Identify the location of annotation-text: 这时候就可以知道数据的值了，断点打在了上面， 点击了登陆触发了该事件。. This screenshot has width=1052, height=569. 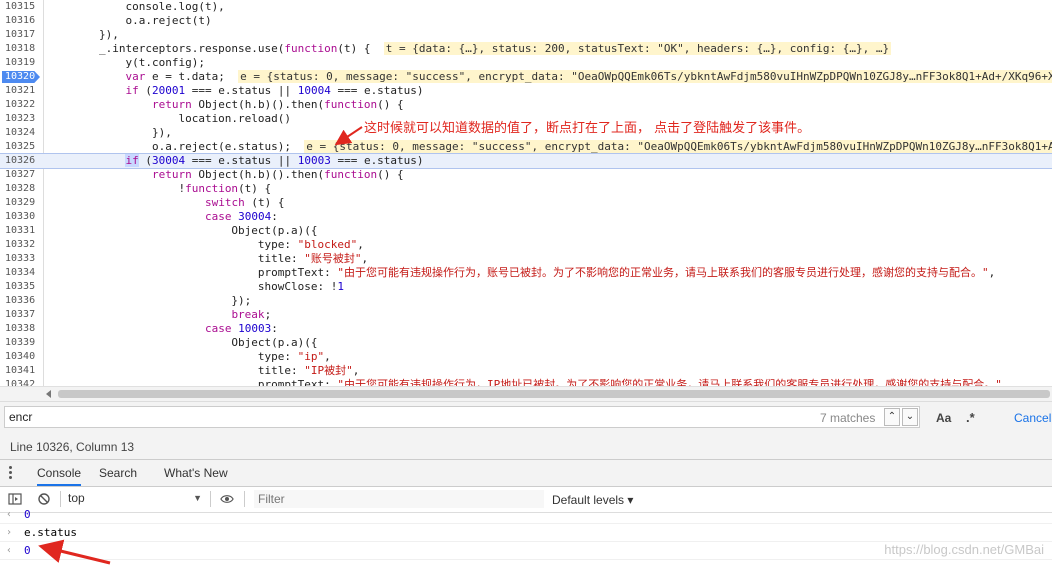
(587, 128).